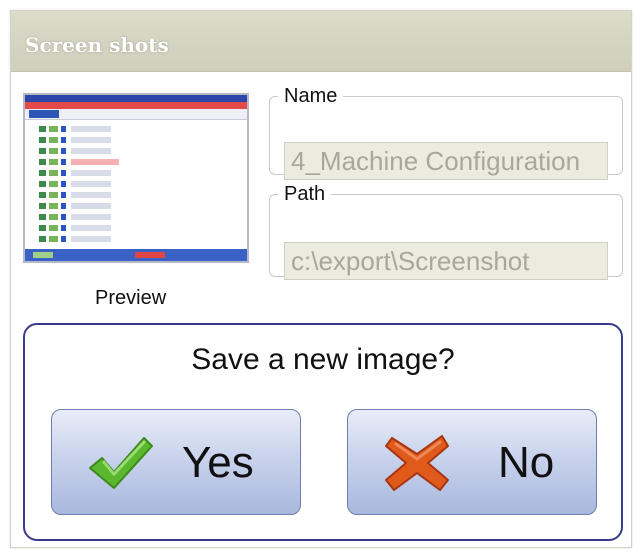  What do you see at coordinates (121, 463) in the screenshot?
I see `checkmark-icon` at bounding box center [121, 463].